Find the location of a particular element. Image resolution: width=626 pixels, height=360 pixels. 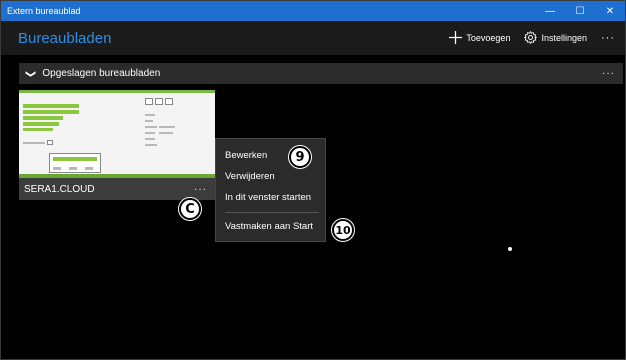

settings-button: Instellingen is located at coordinates (555, 38).